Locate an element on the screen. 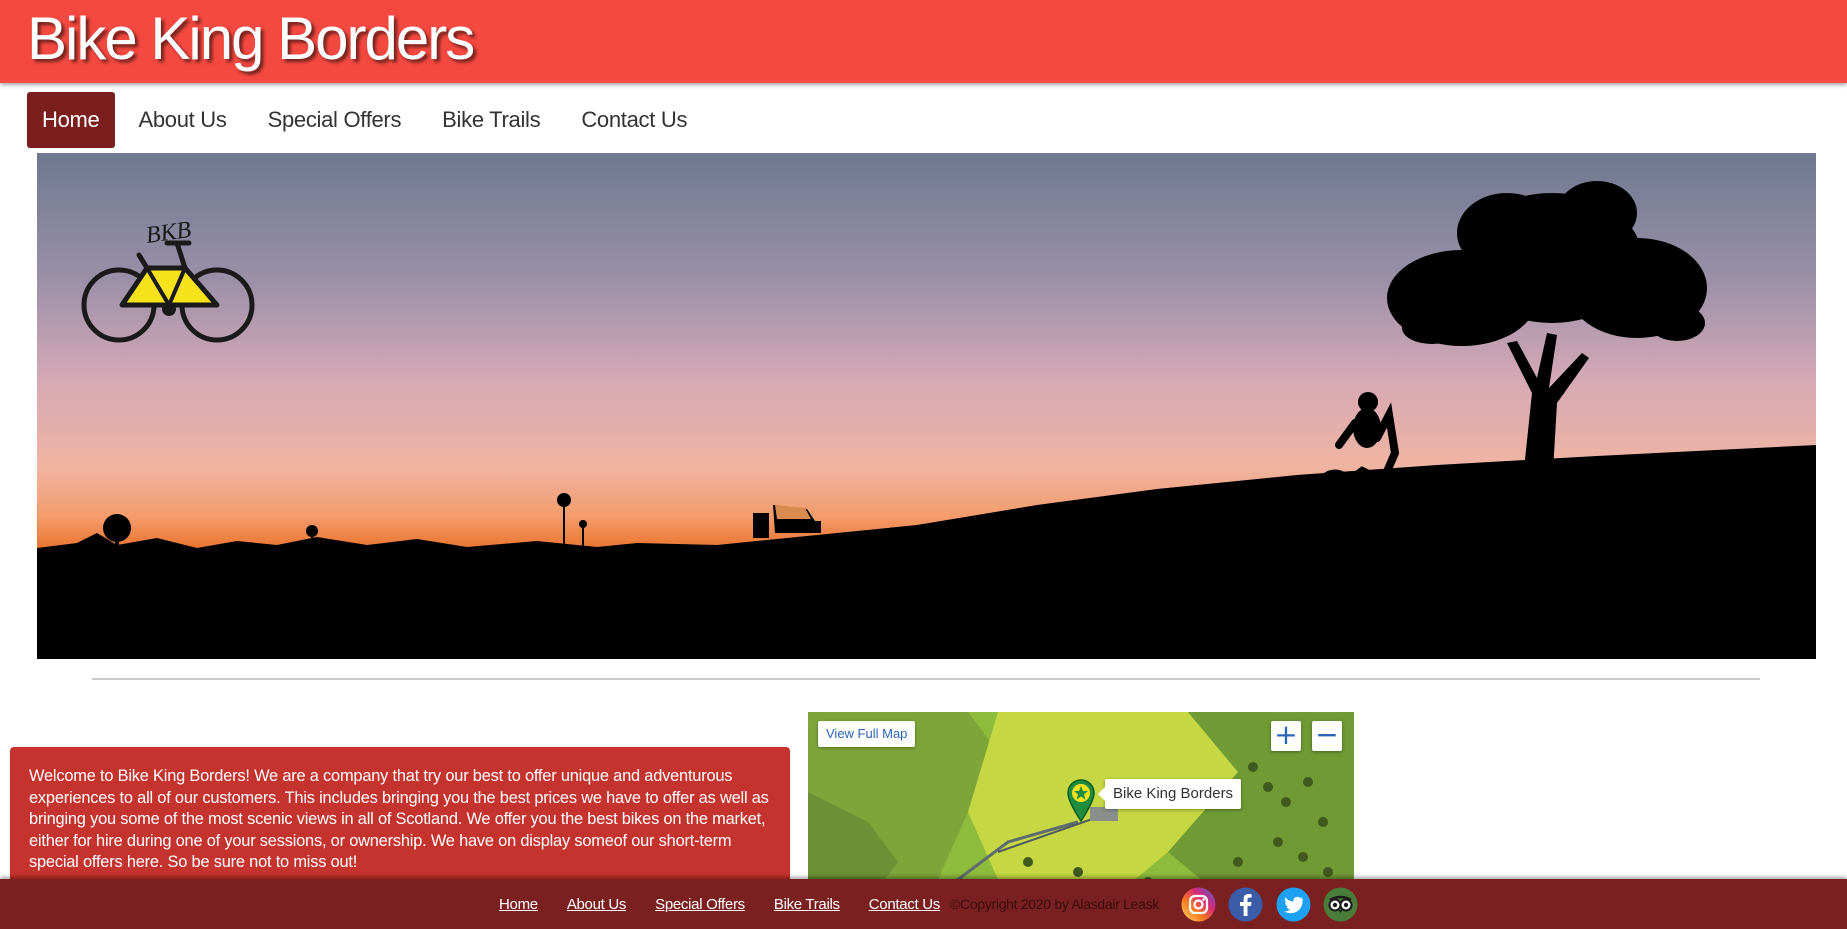 The height and width of the screenshot is (929, 1847). tripadvisor-icon is located at coordinates (1340, 904).